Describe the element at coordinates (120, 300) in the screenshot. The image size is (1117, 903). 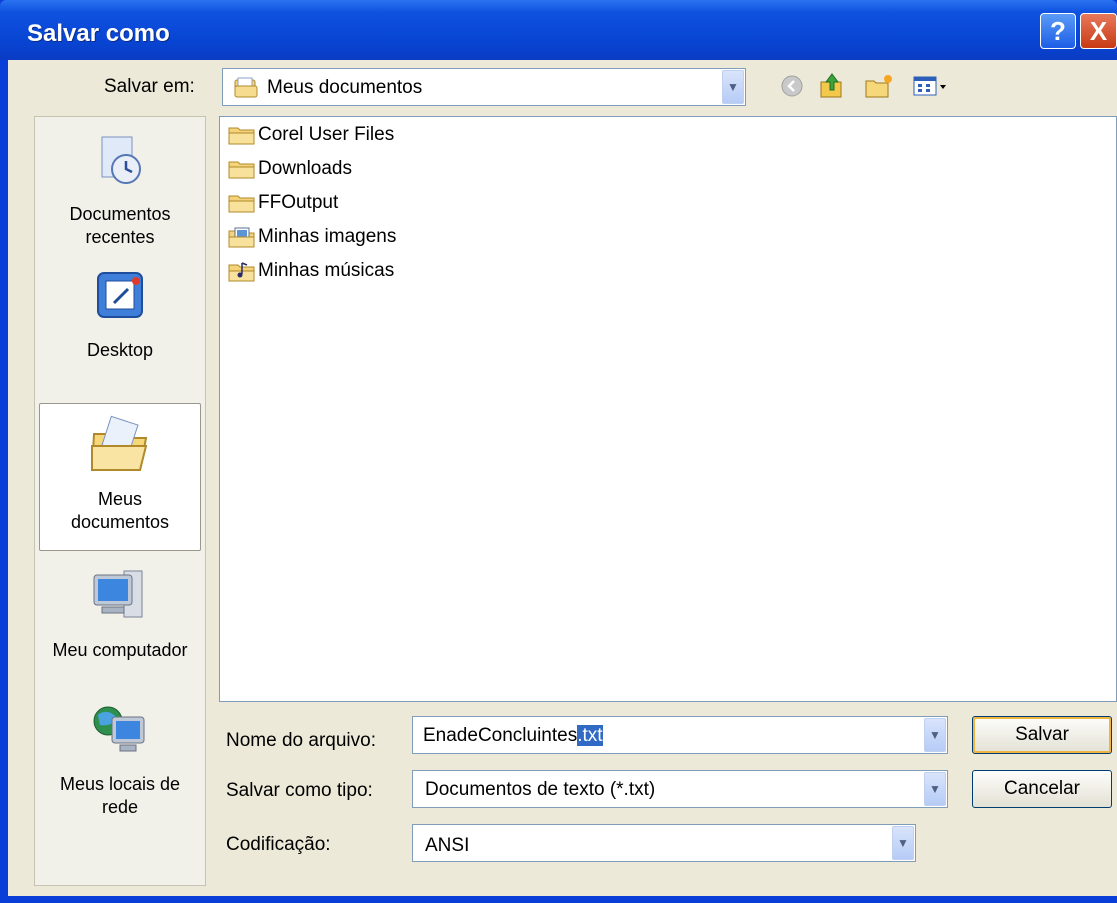
I see `desktop-icon` at that location.